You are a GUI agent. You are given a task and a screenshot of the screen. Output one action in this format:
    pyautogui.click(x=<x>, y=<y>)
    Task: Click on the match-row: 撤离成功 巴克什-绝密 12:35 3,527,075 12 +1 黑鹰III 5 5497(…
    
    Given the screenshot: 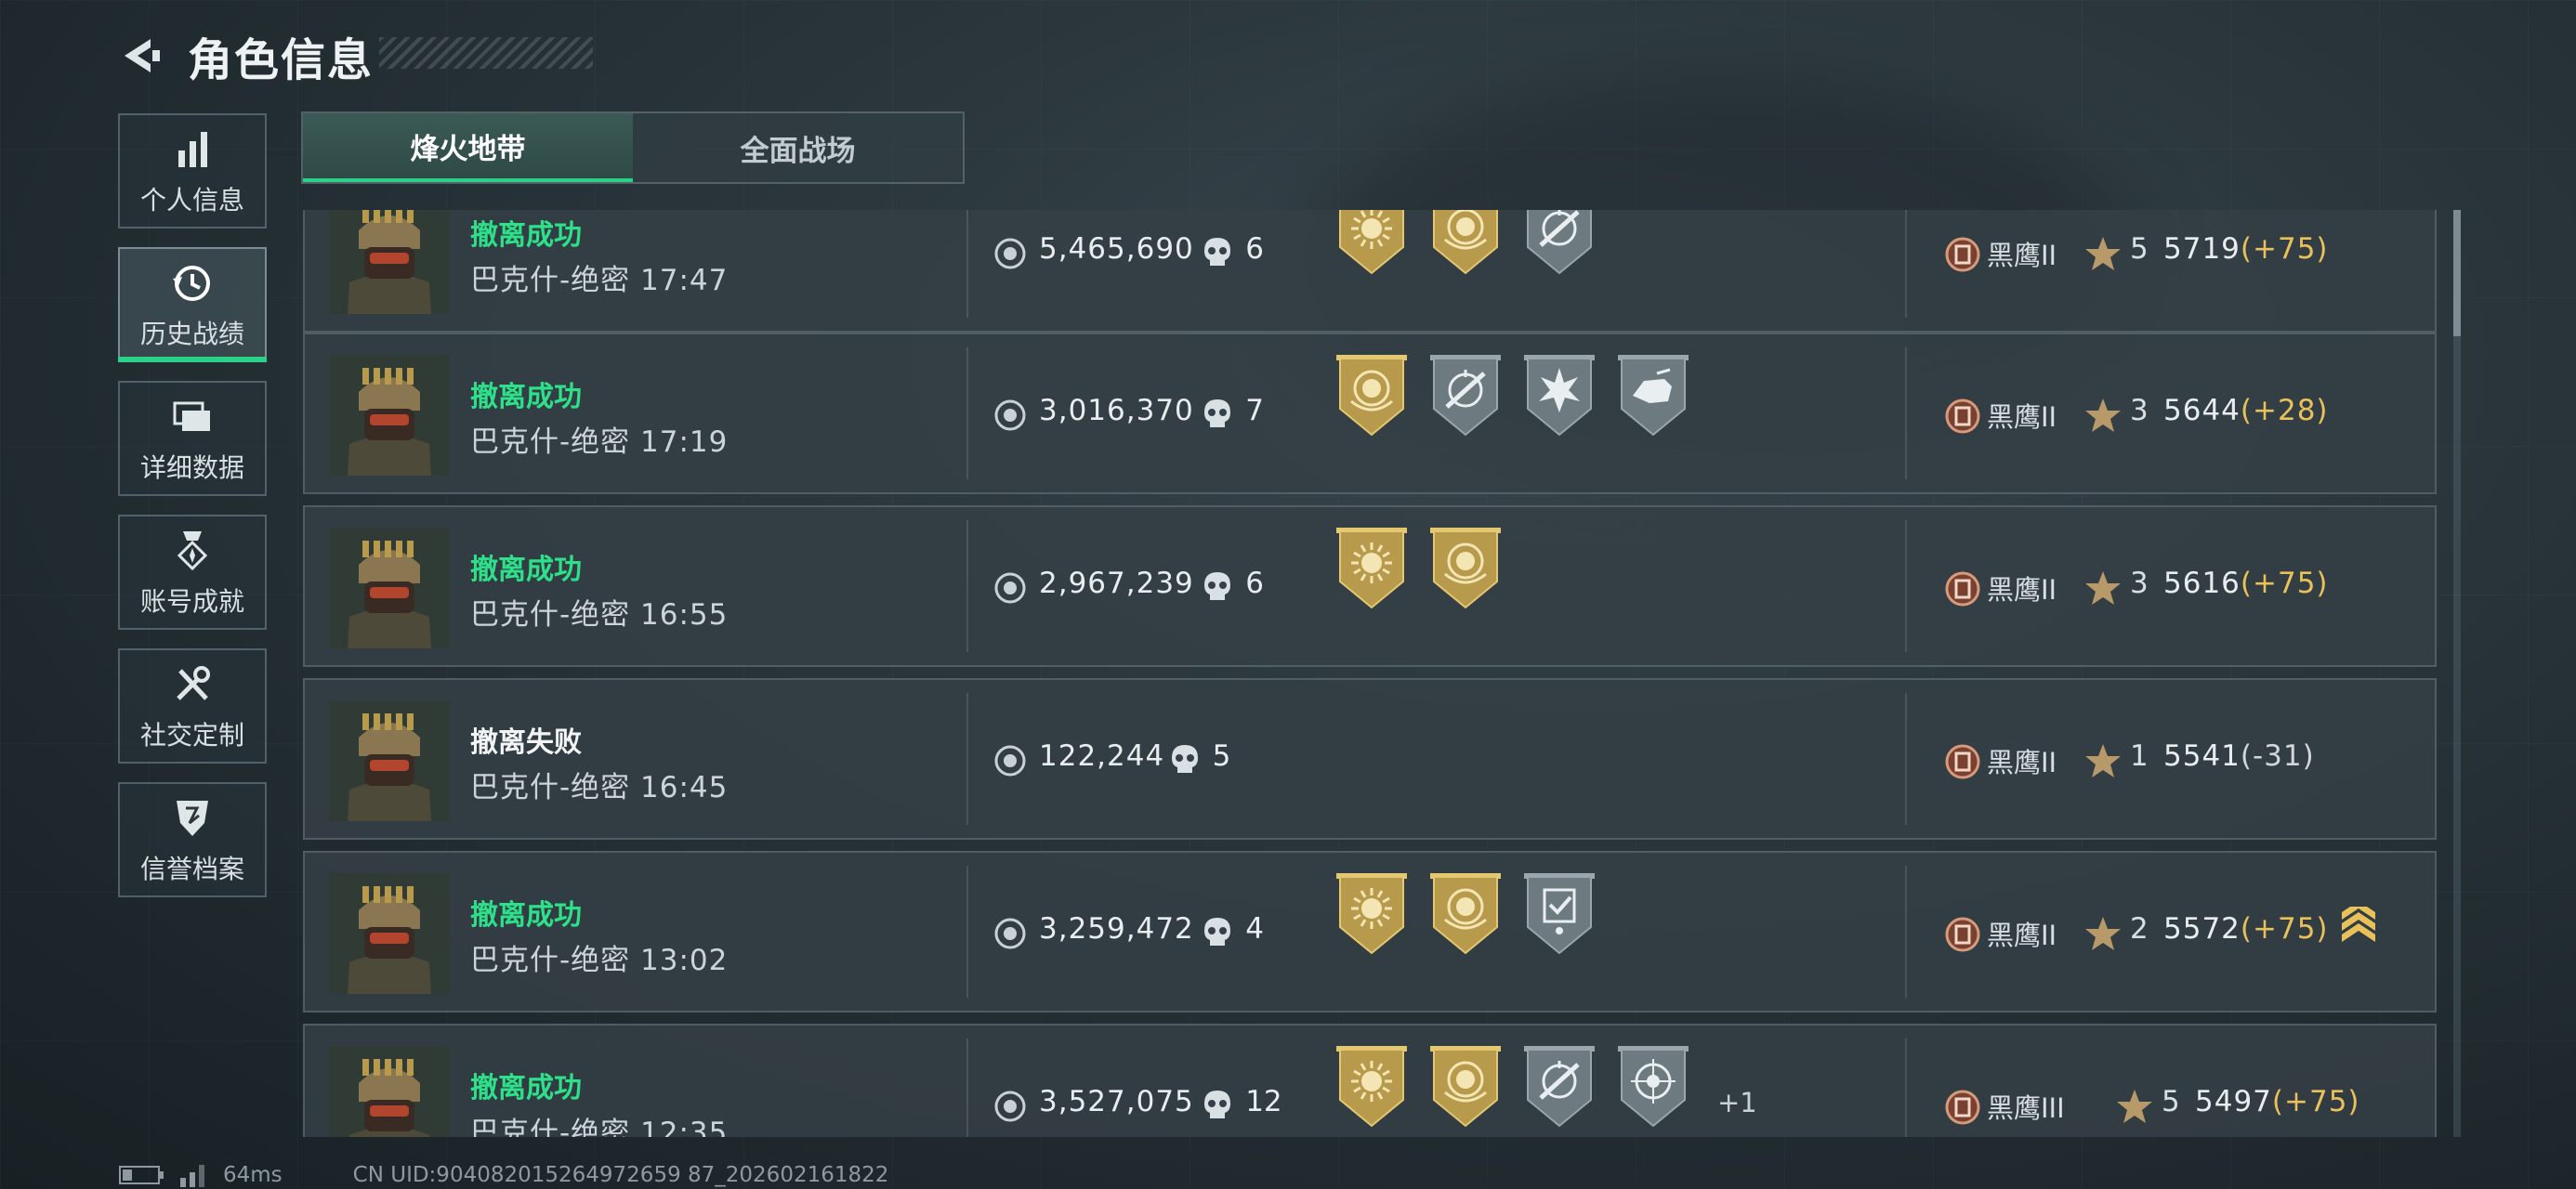 What is the action you would take?
    pyautogui.click(x=1370, y=1080)
    